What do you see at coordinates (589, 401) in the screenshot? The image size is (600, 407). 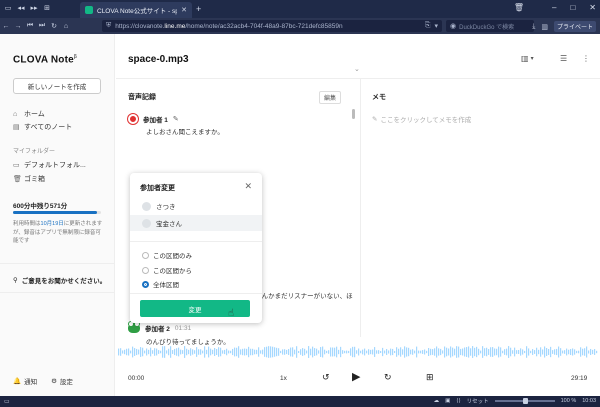 I see `clock: 10:03` at bounding box center [589, 401].